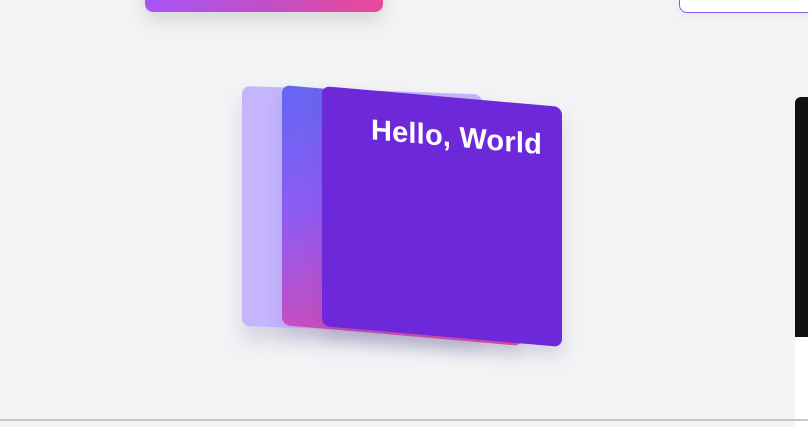 Image resolution: width=808 pixels, height=427 pixels. Describe the element at coordinates (456, 138) in the screenshot. I see `card-title: Hello, World` at that location.